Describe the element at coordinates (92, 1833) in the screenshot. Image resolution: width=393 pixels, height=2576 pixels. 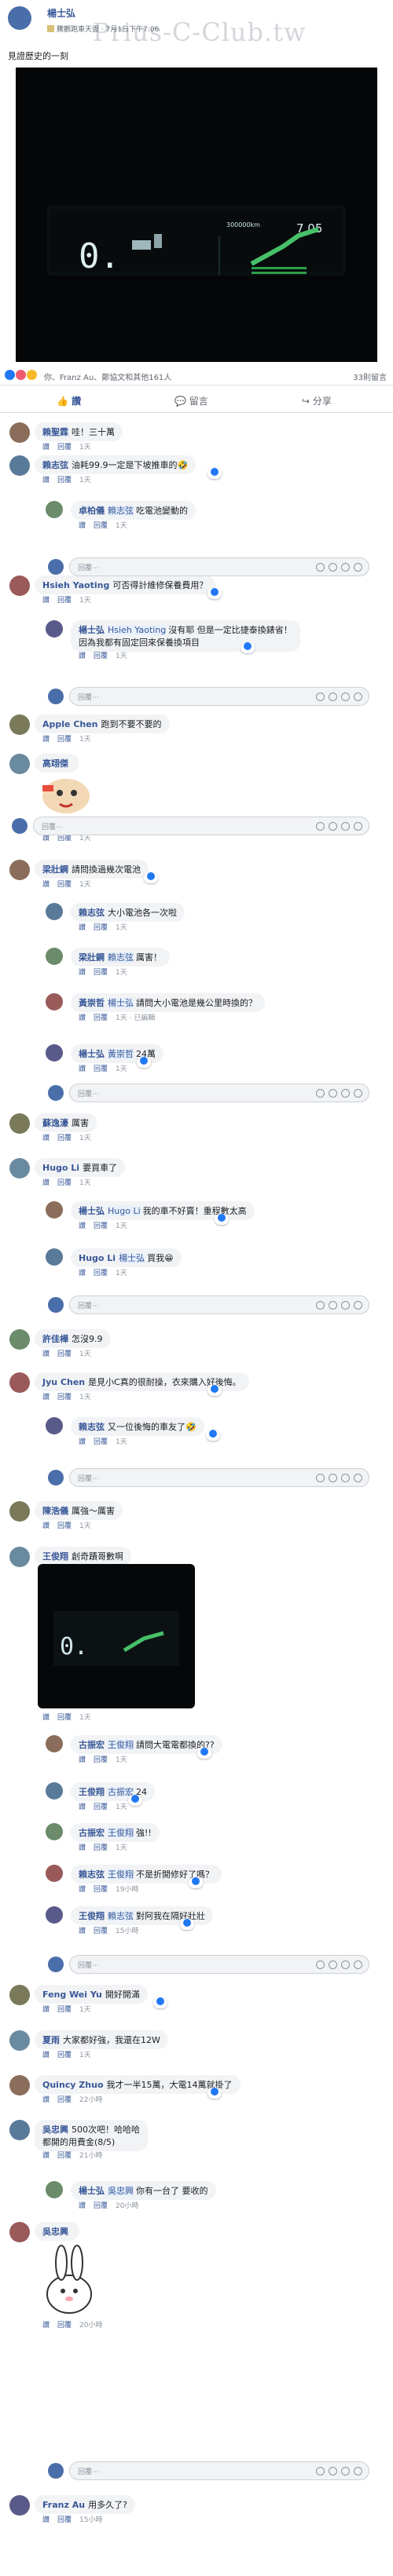
I see `comment-author: 古振宏` at that location.